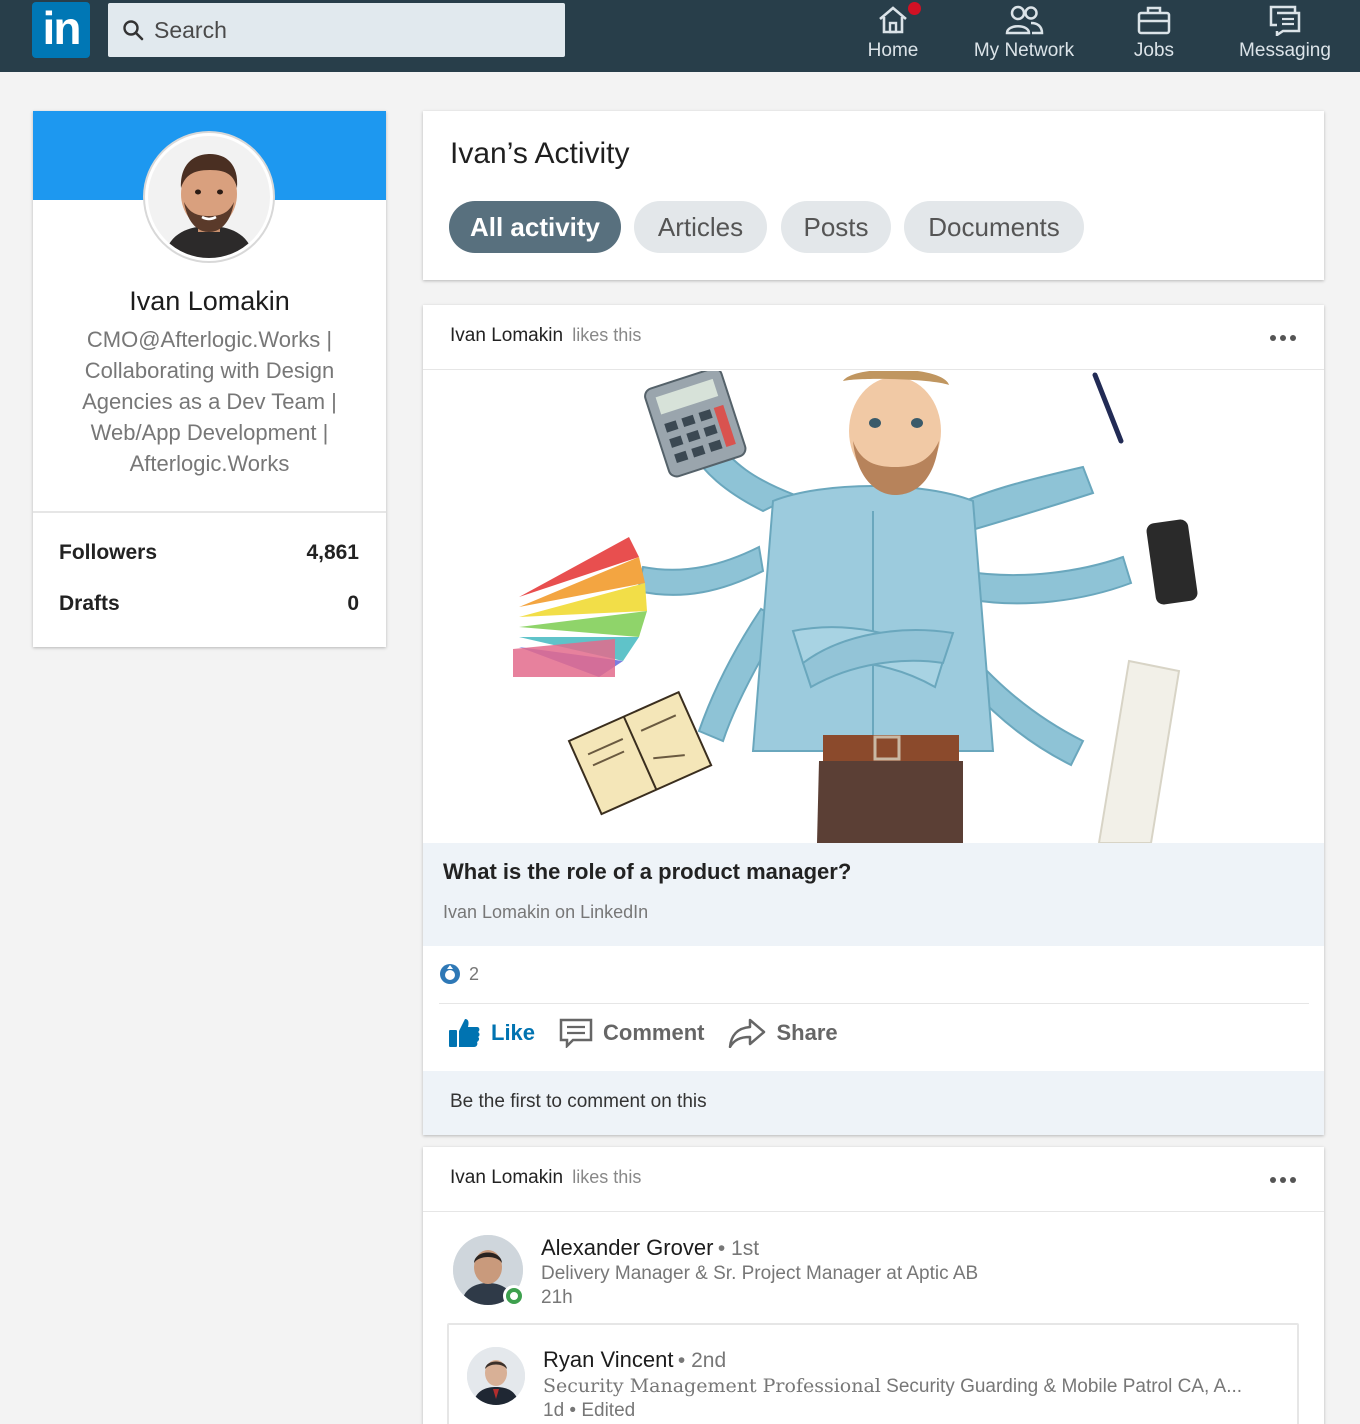 The width and height of the screenshot is (1360, 1424). Describe the element at coordinates (680, 36) in the screenshot. I see `top-navigation-bar: in Home My Network Jobs Messaging` at that location.